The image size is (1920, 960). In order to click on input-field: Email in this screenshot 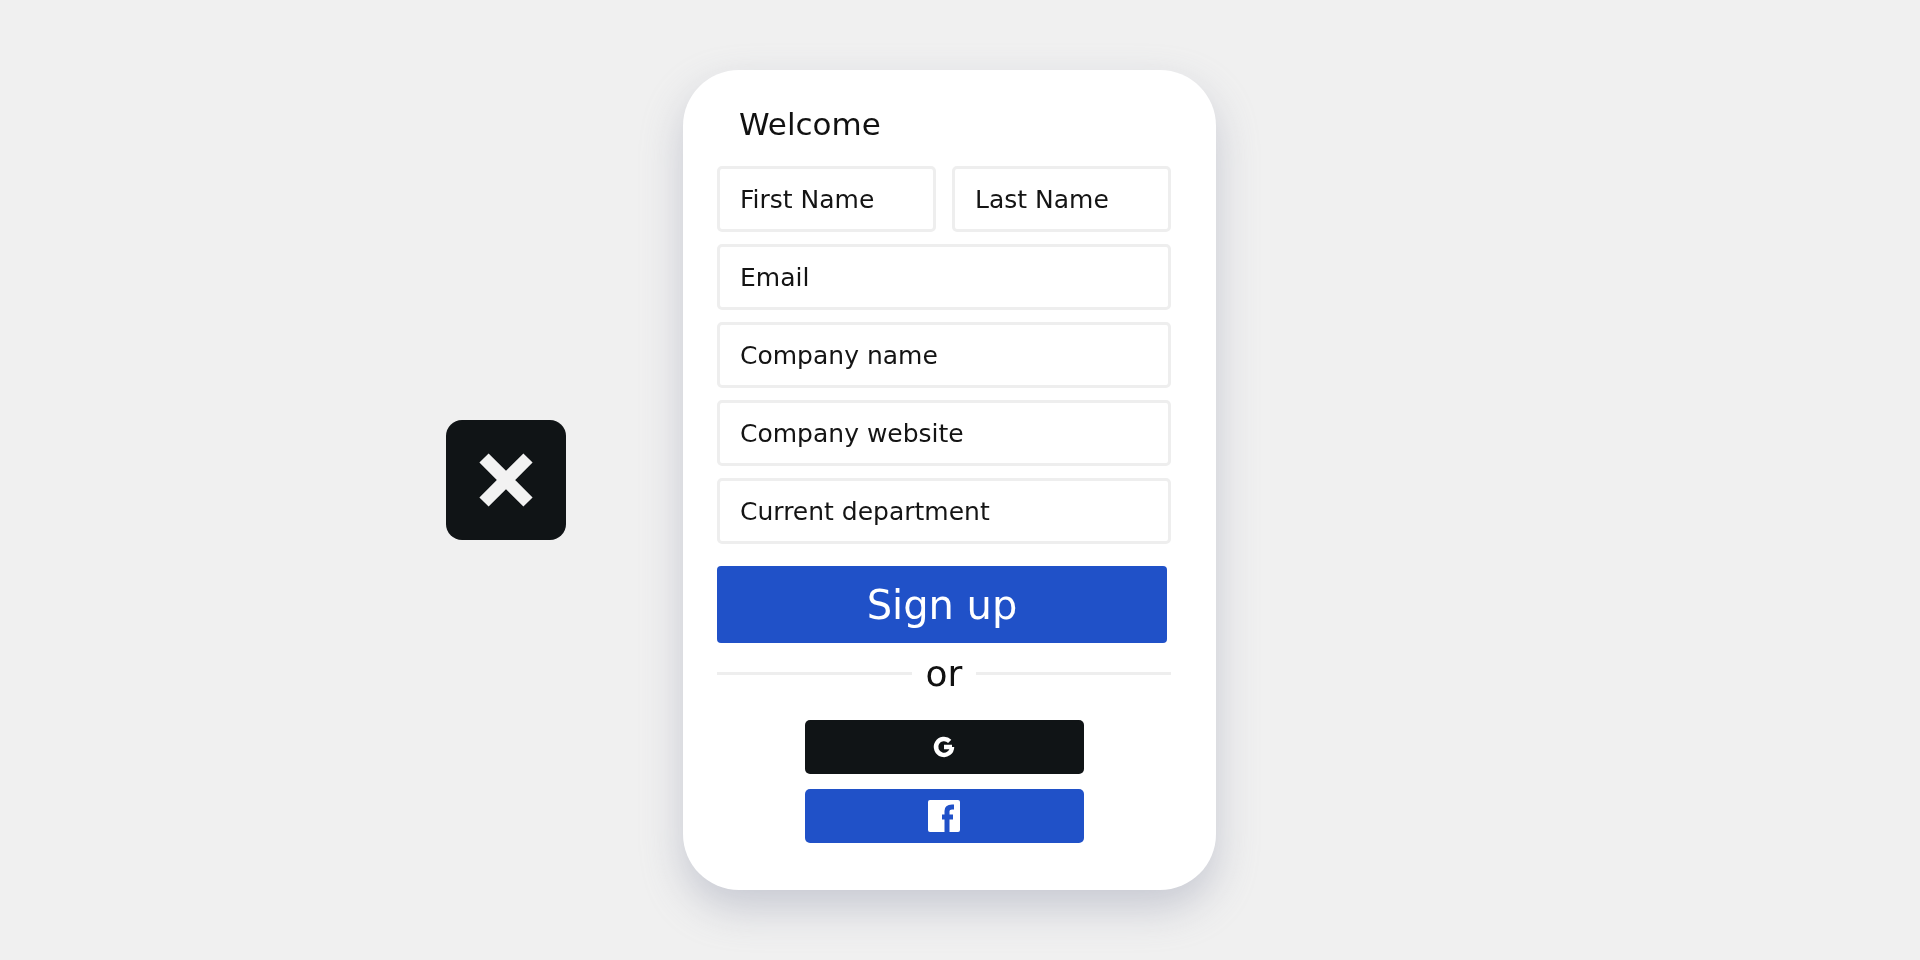, I will do `click(944, 277)`.